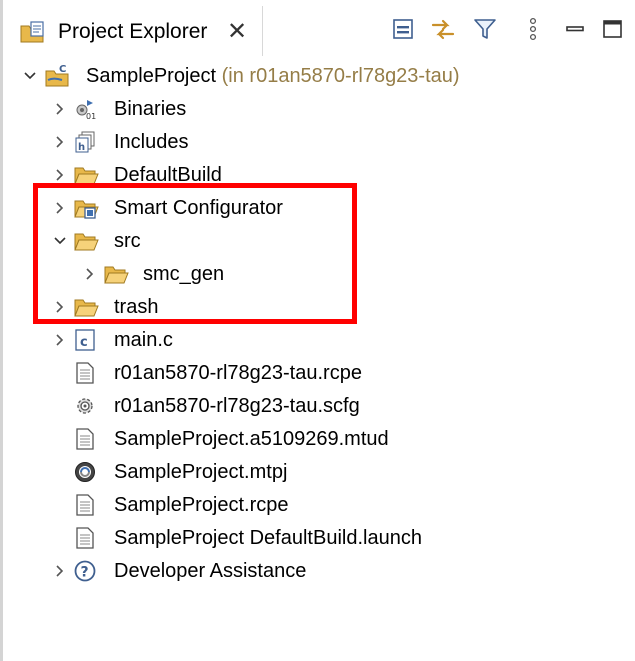 The image size is (635, 661). What do you see at coordinates (86, 241) in the screenshot?
I see `folder-open-icon` at bounding box center [86, 241].